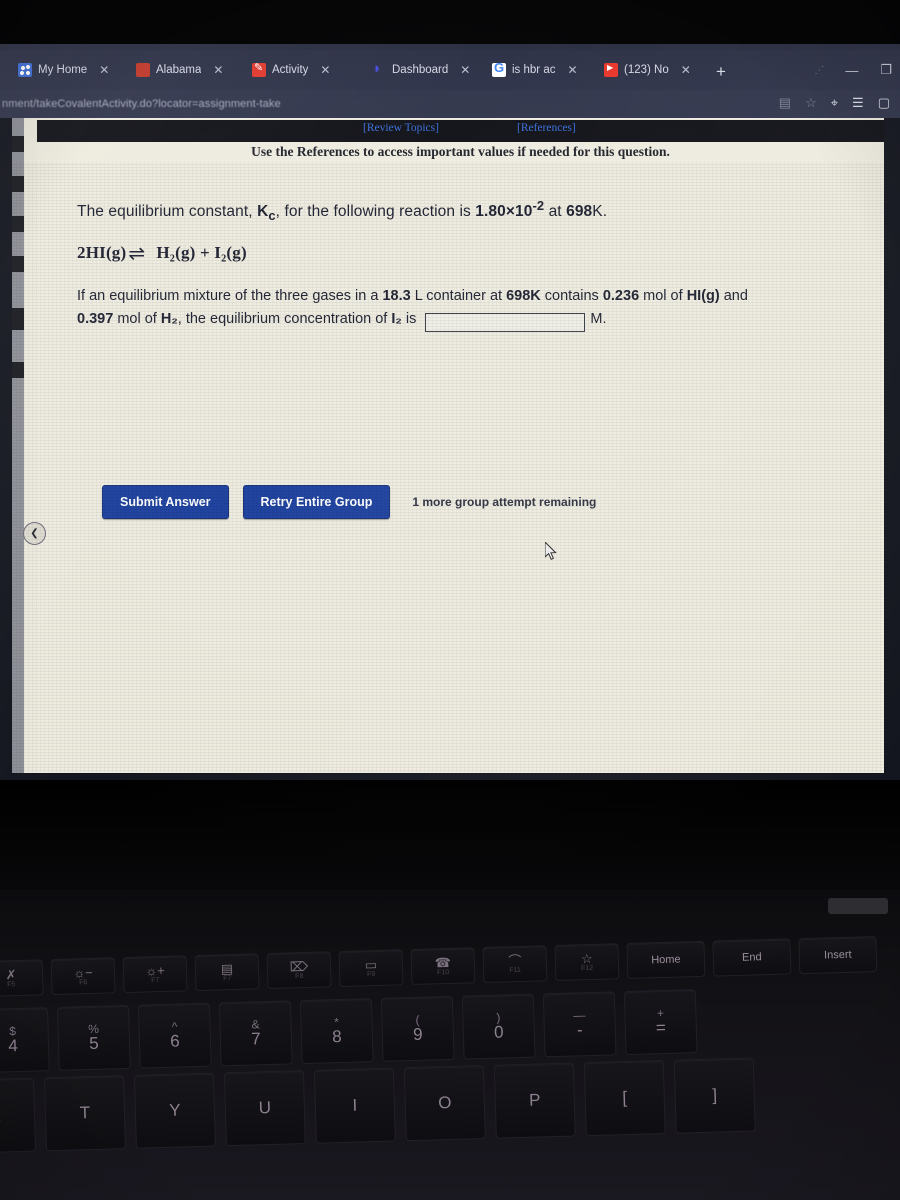 Image resolution: width=900 pixels, height=1200 pixels. Describe the element at coordinates (555, 212) in the screenshot. I see `intro-at: at` at that location.